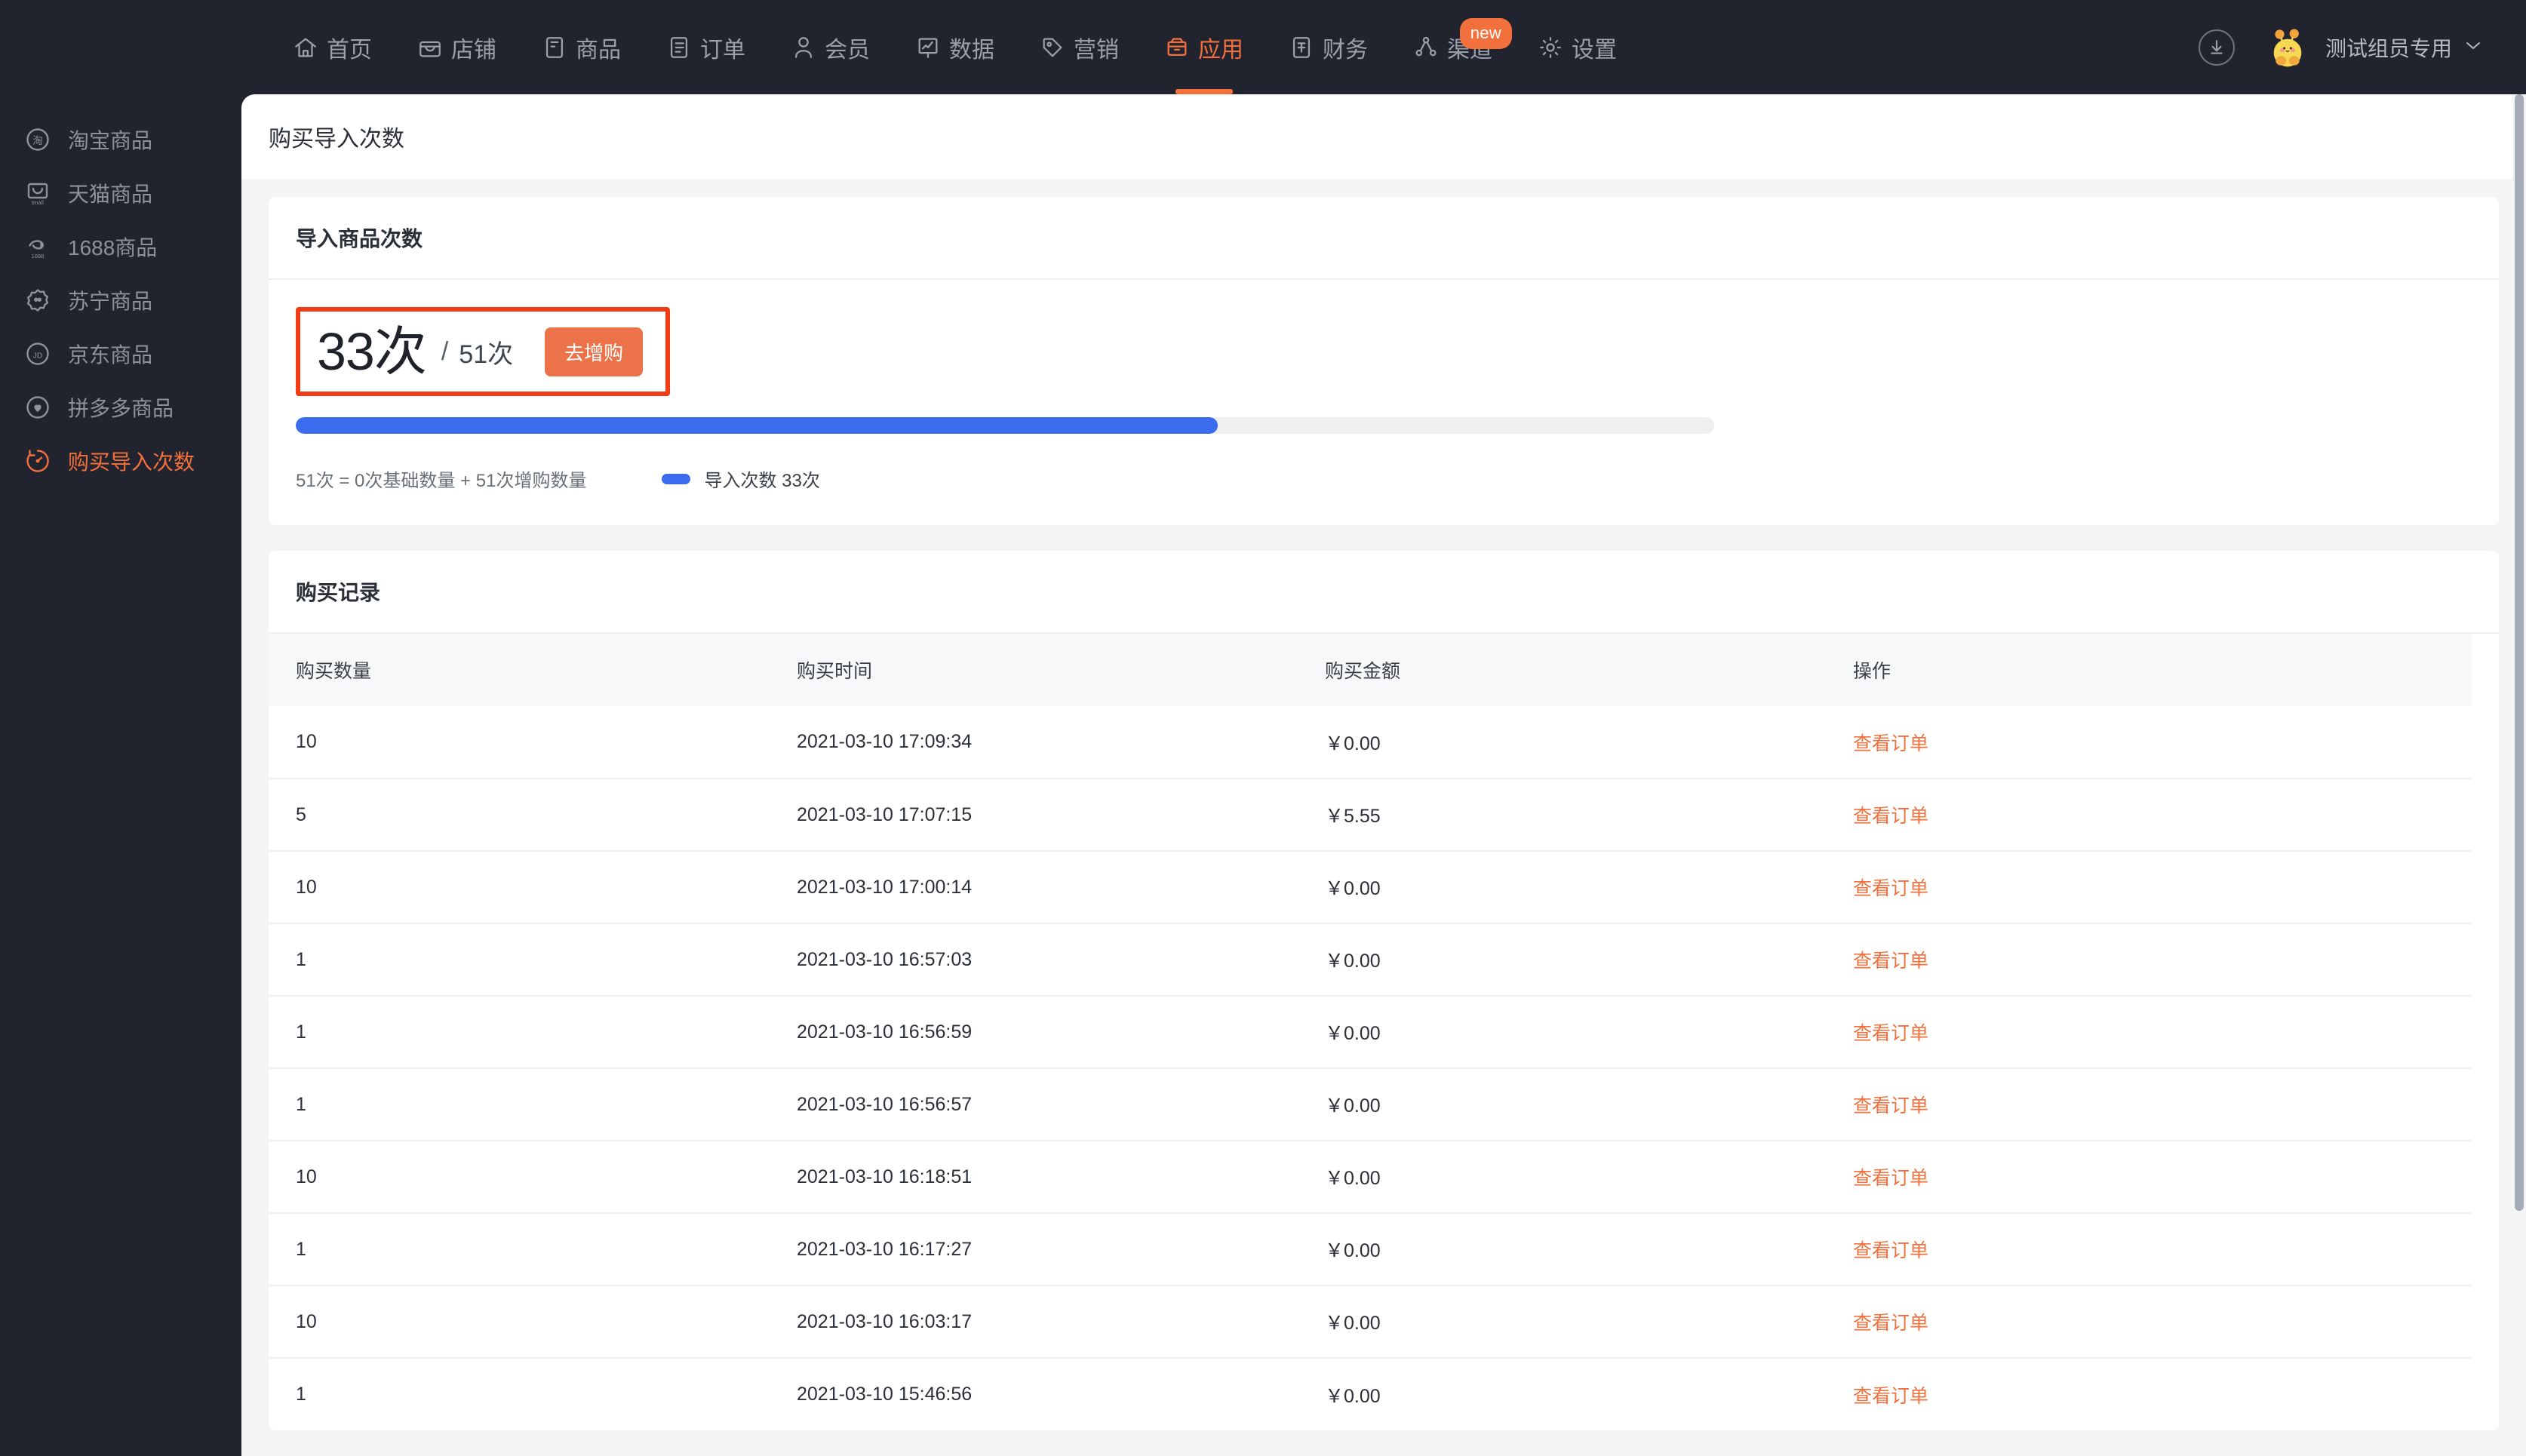 The width and height of the screenshot is (2526, 1456). I want to click on nav-item-财务: 财务, so click(1328, 47).